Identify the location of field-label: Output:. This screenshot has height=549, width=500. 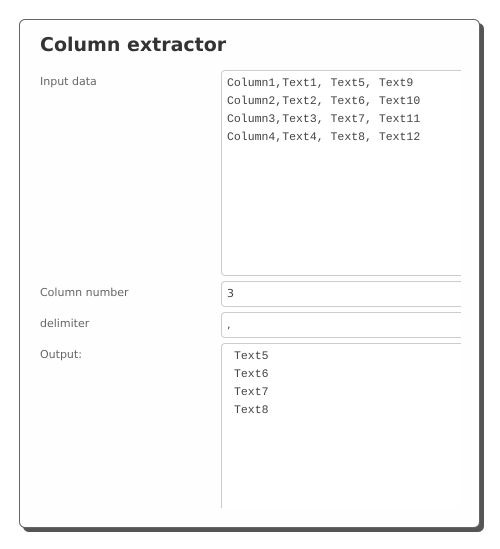
(61, 354).